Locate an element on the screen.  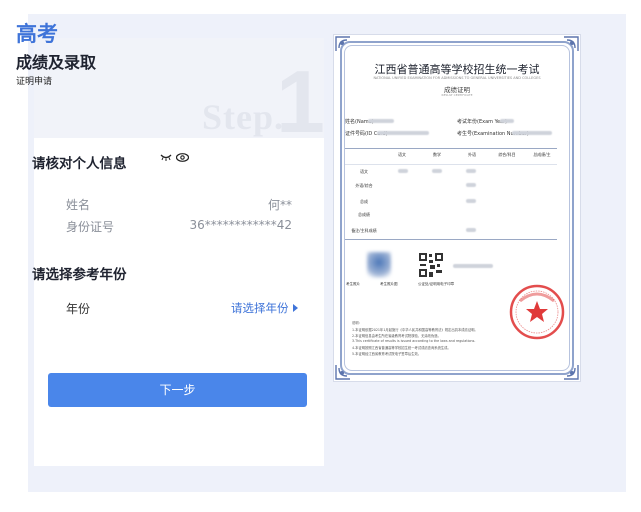
seal-caption: 公证处/证明用电子印章 is located at coordinates (436, 284).